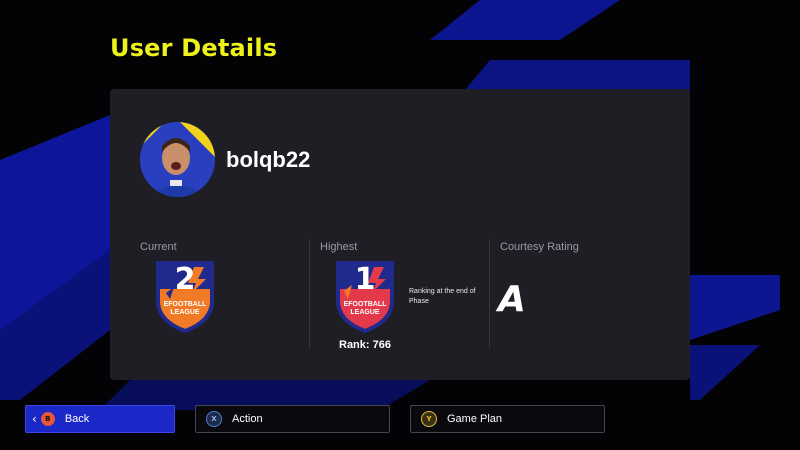  Describe the element at coordinates (247, 419) in the screenshot. I see `action-button-label: Action` at that location.